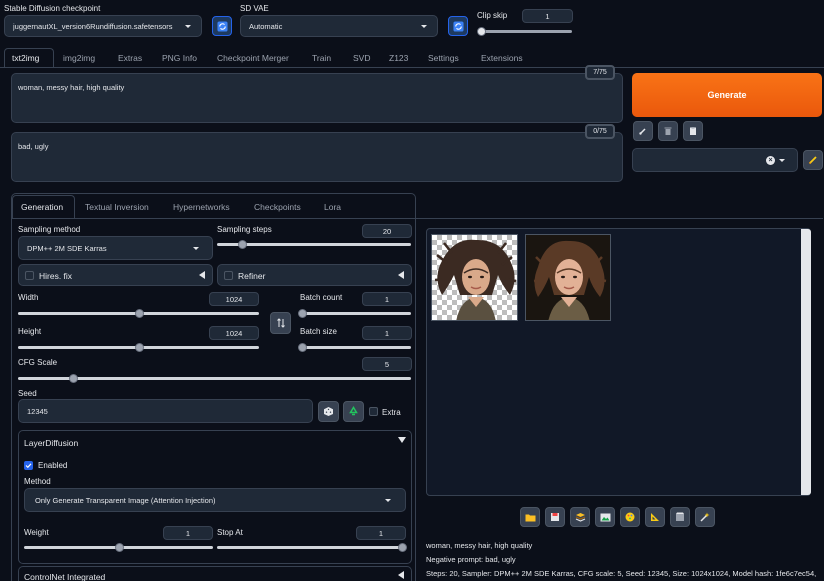 This screenshot has width=824, height=581. I want to click on height-label: Height, so click(30, 331).